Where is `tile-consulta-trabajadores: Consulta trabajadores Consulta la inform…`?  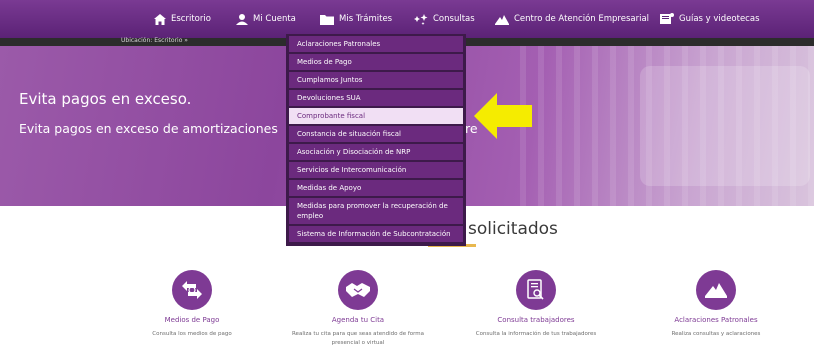
tile-consulta-trabajadores: Consulta trabajadores Consulta la inform… is located at coordinates (536, 304).